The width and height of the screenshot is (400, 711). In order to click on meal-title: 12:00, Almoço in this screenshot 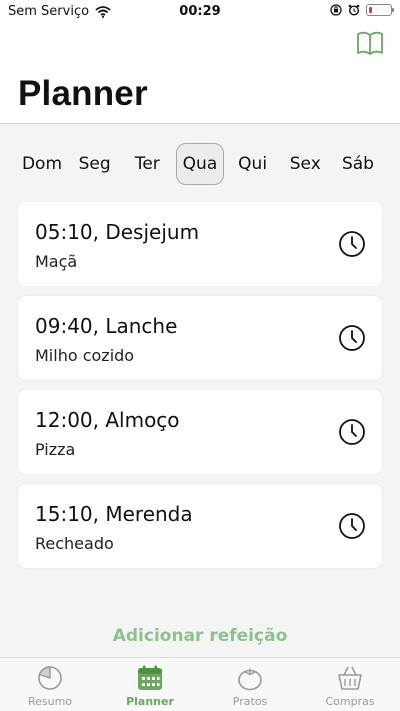, I will do `click(107, 420)`.